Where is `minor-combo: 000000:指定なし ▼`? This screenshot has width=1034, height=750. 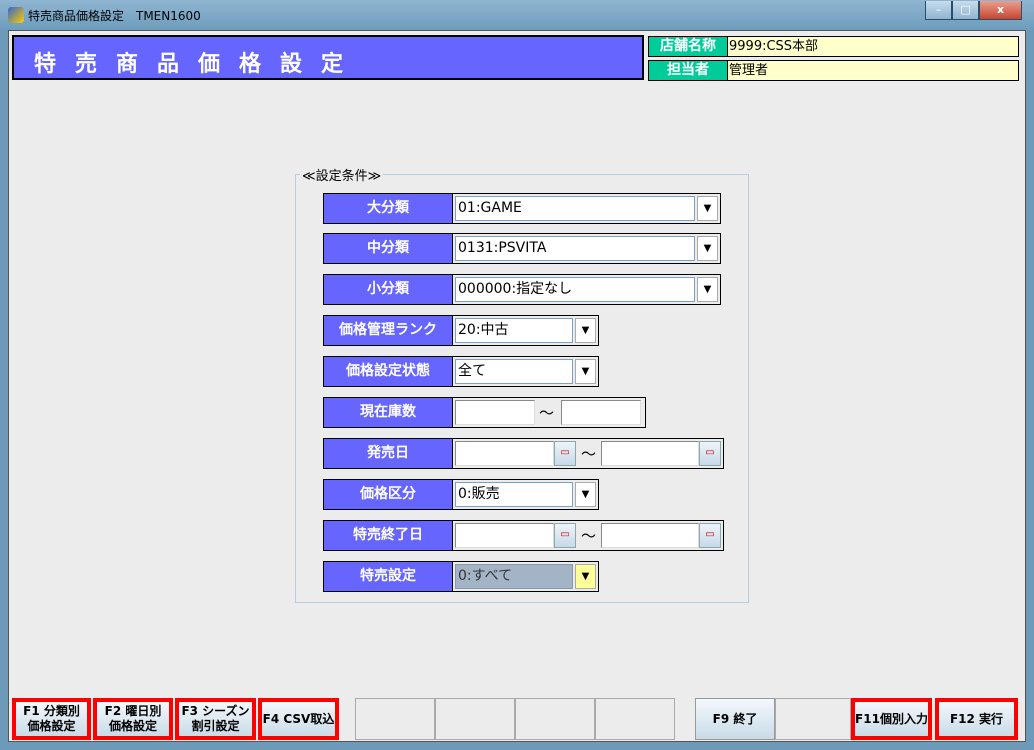
minor-combo: 000000:指定なし ▼ is located at coordinates (587, 289).